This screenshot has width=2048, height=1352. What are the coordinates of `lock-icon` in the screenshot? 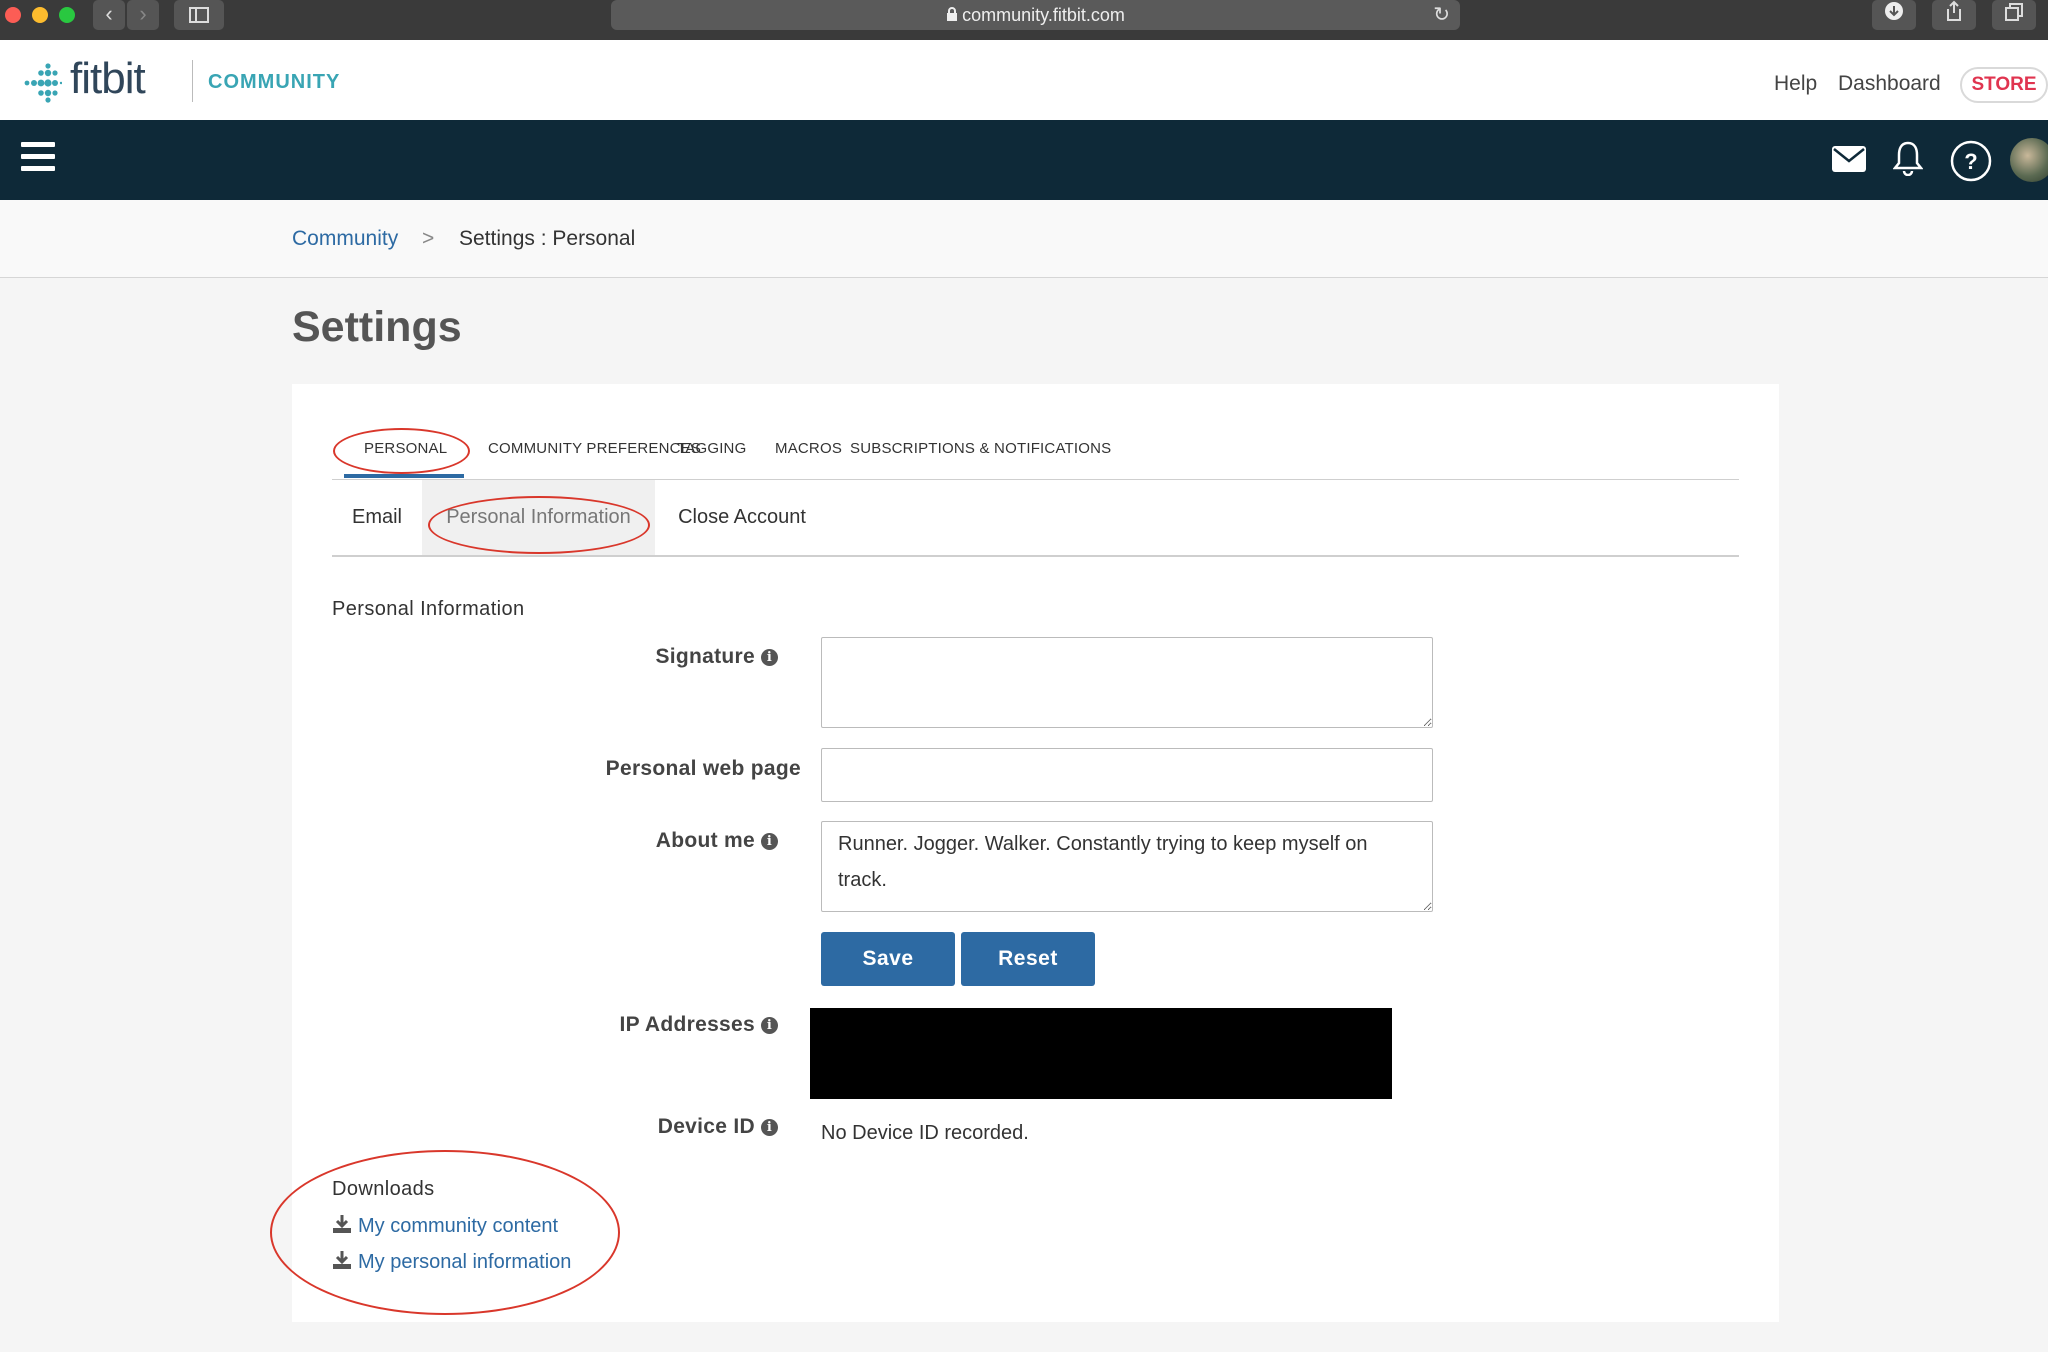 It's located at (952, 15).